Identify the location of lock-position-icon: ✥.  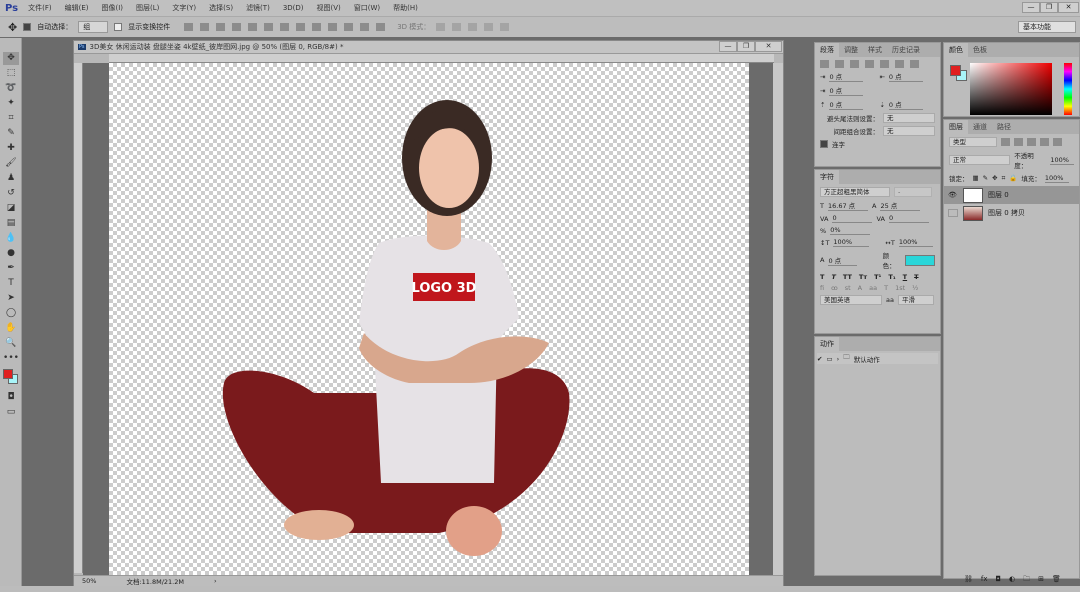
(994, 178).